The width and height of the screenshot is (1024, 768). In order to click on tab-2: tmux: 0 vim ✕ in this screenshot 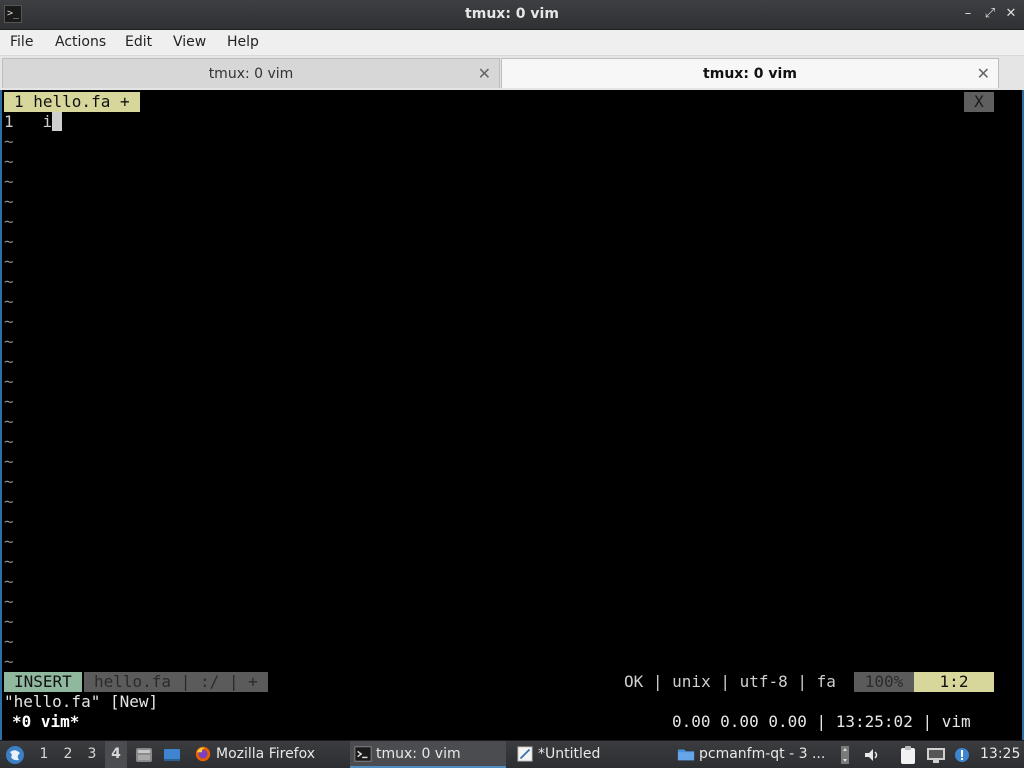, I will do `click(750, 73)`.